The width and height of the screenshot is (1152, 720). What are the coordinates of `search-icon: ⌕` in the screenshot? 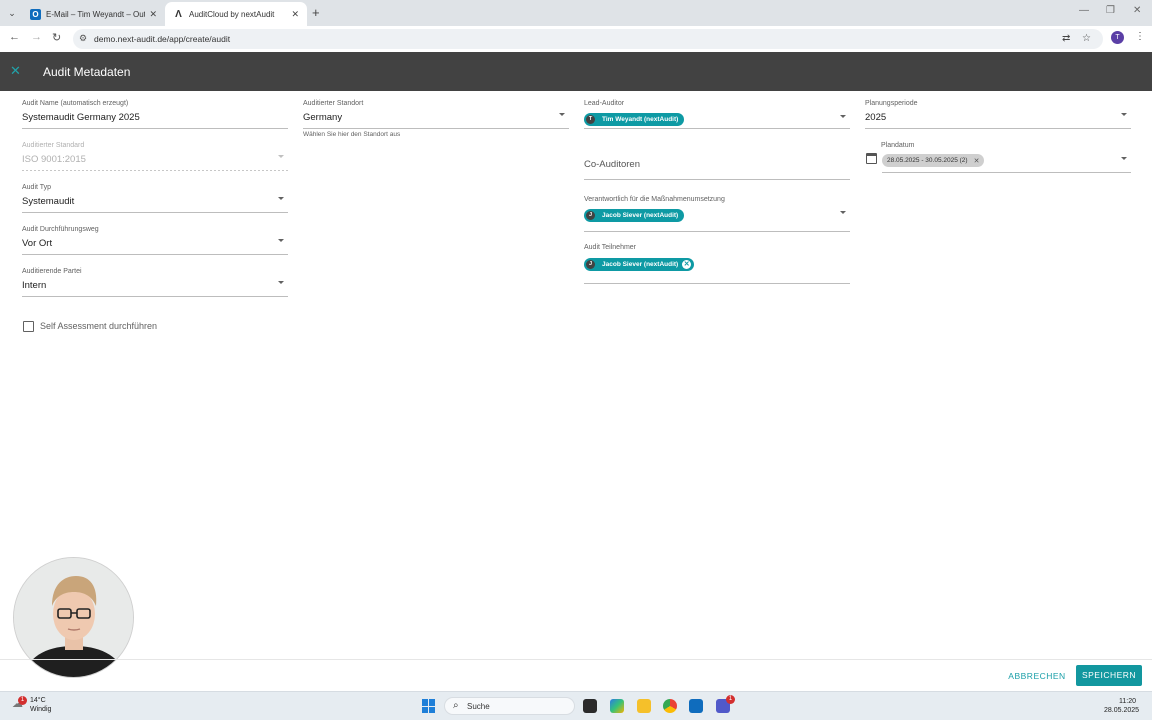 It's located at (456, 705).